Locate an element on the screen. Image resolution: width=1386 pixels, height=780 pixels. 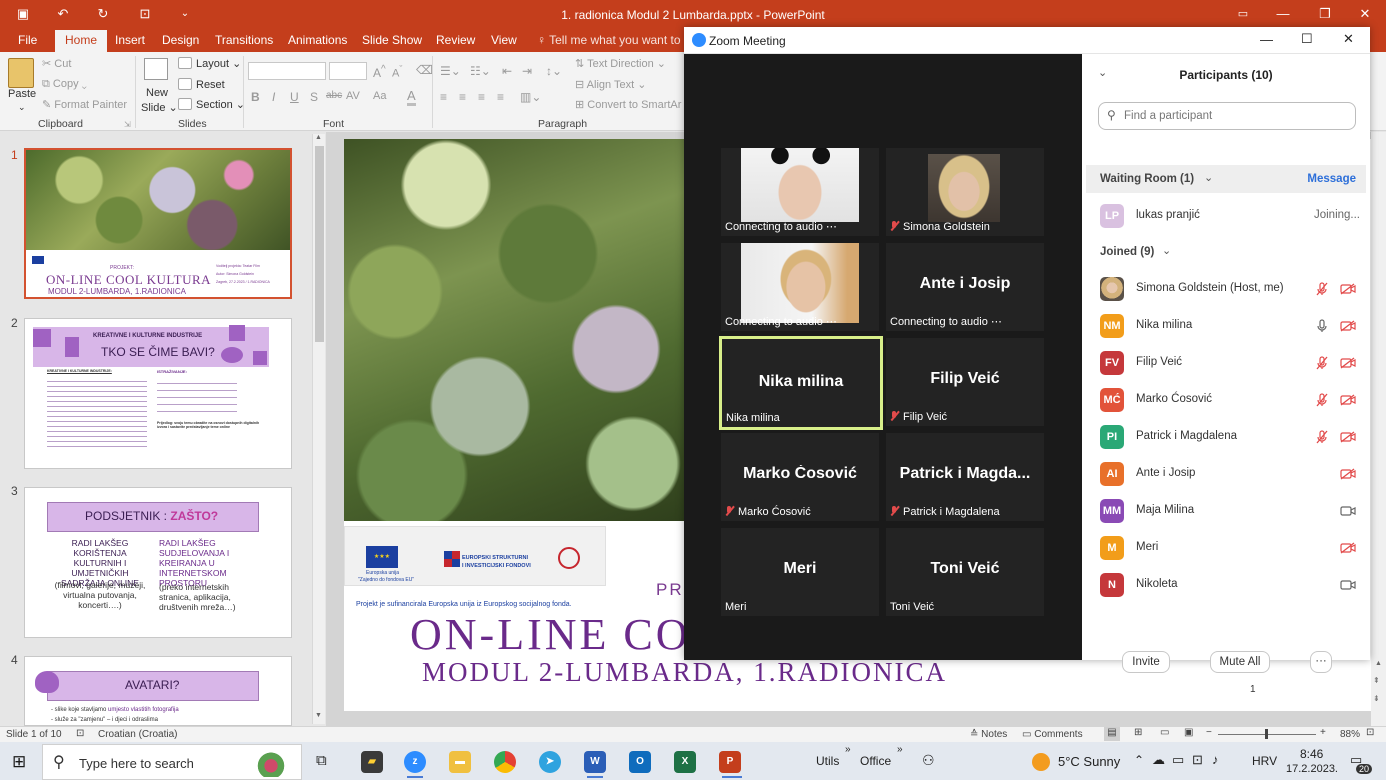
copy-button: ⧉ Copy ⌄ is located at coordinates (64, 84).